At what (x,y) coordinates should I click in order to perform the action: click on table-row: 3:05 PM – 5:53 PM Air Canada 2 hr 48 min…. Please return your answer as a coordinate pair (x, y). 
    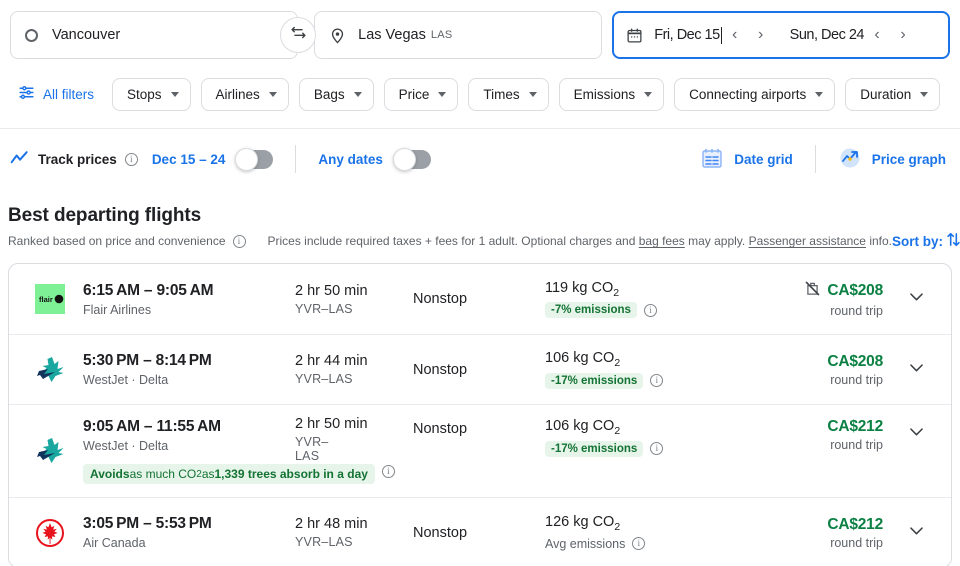
    Looking at the image, I should click on (480, 531).